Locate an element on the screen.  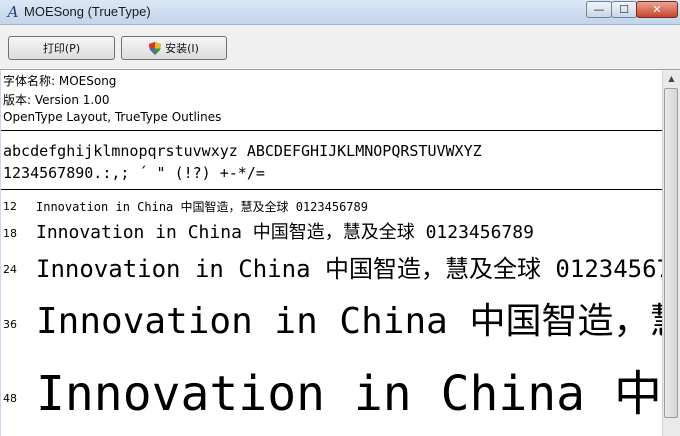
font-name-line: 字体名称: MOESong is located at coordinates (60, 81).